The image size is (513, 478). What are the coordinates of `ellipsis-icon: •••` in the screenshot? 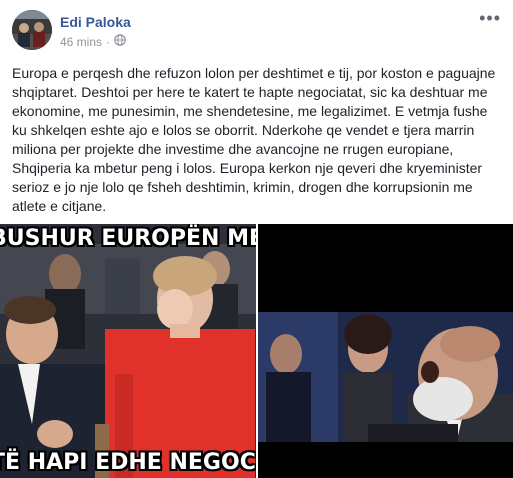 It's located at (490, 18).